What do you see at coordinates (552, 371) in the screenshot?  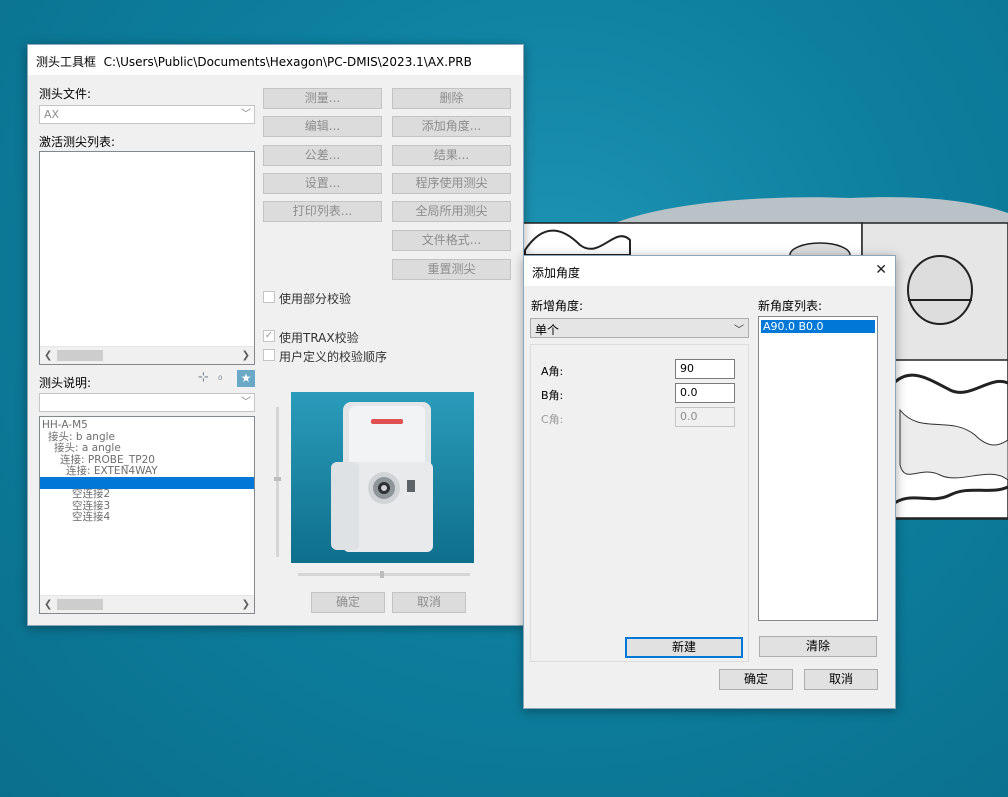 I see `a-angle-label: A角:` at bounding box center [552, 371].